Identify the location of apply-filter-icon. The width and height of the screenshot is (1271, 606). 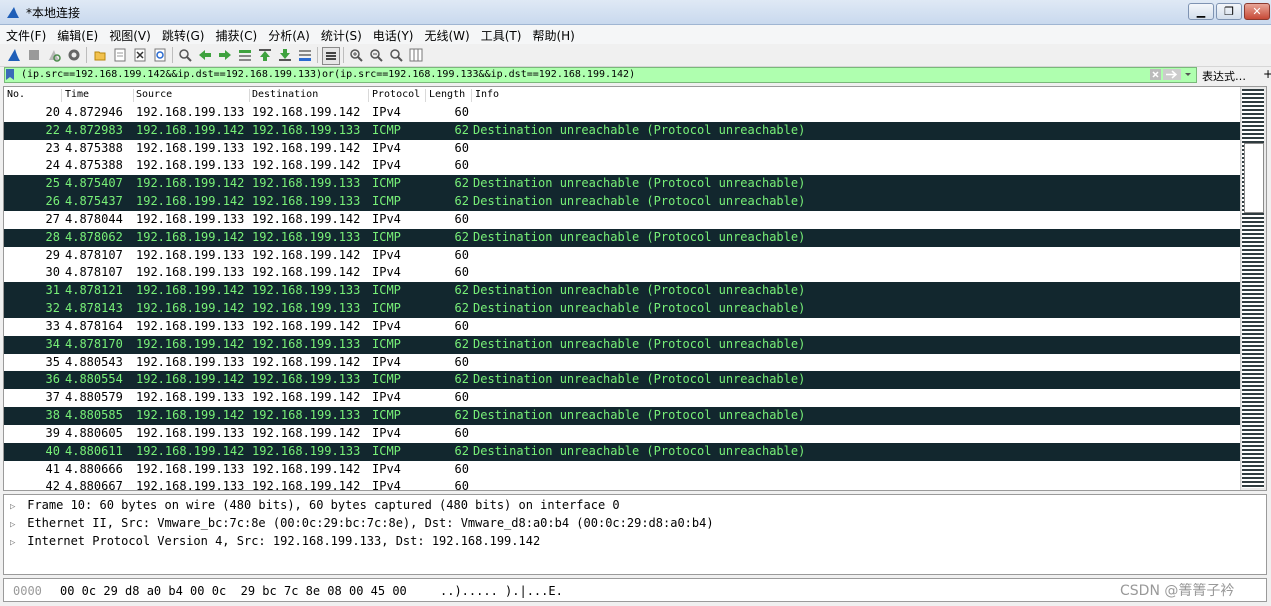
(1172, 74).